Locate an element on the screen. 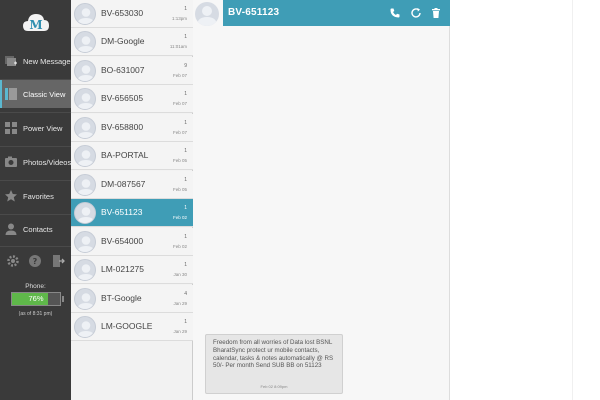 Image resolution: width=600 pixels, height=400 pixels. phone-icon is located at coordinates (395, 13).